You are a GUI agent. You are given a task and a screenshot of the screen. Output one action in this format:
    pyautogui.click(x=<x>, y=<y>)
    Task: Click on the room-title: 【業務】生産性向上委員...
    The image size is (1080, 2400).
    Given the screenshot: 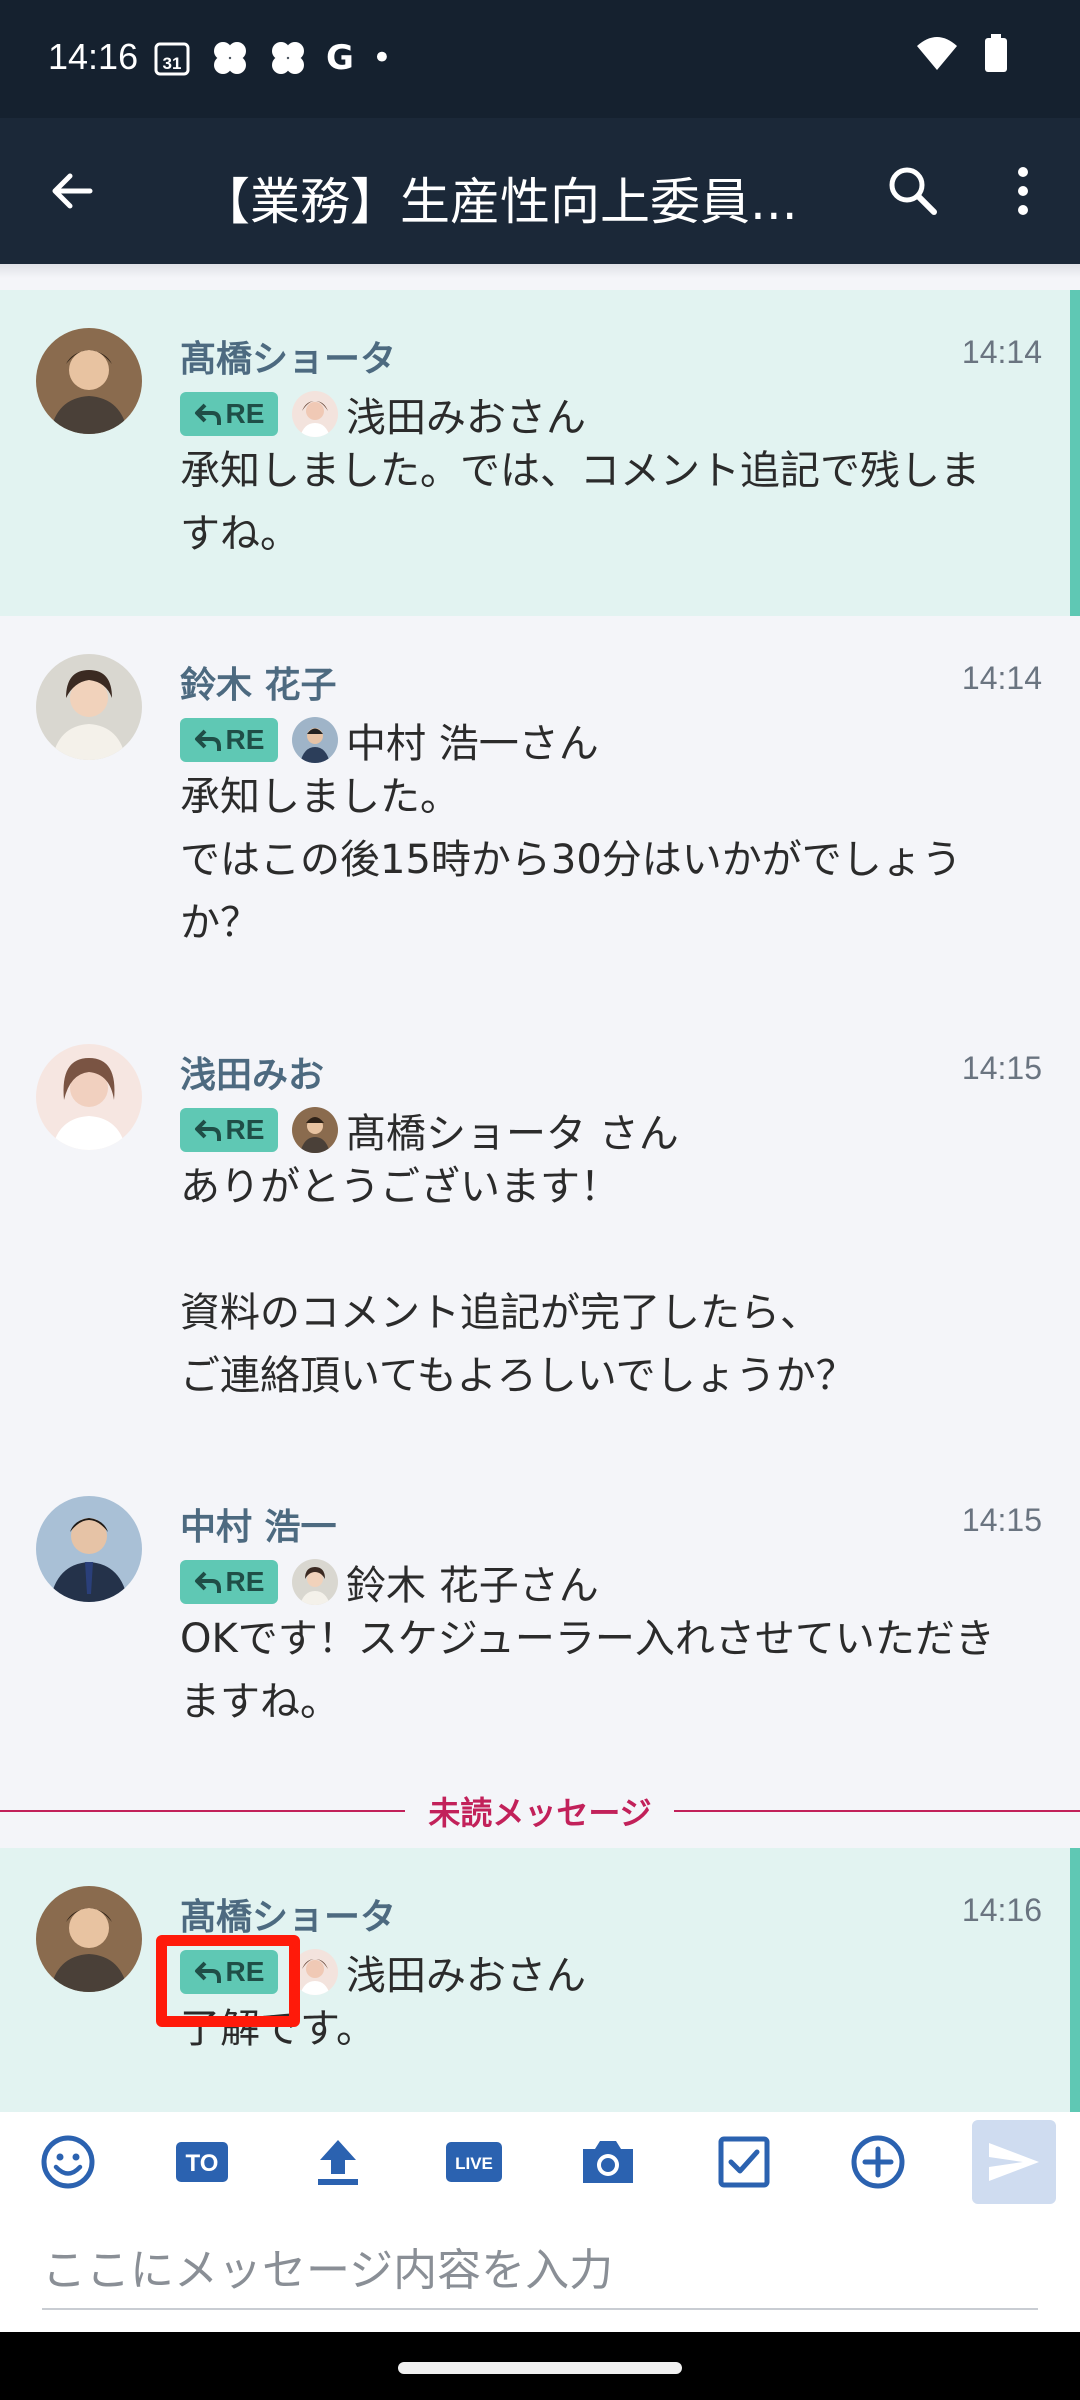 What is the action you would take?
    pyautogui.click(x=499, y=202)
    